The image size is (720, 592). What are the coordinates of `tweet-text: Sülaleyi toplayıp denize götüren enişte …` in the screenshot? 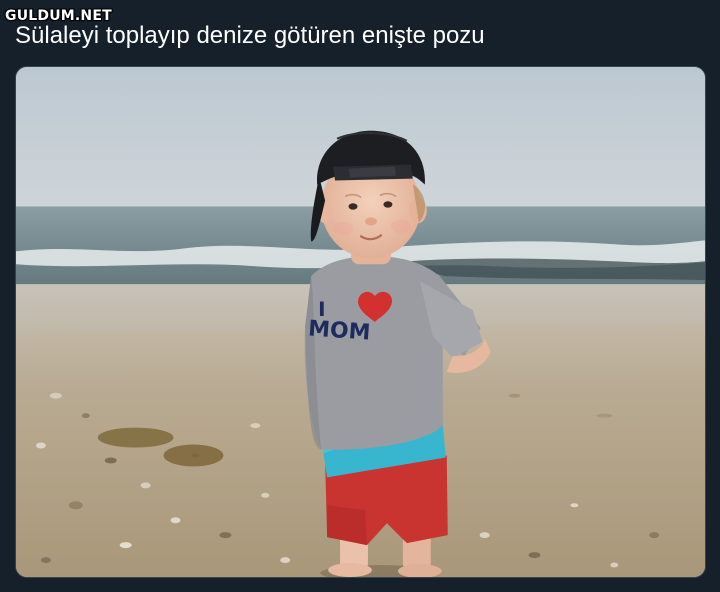 It's located at (250, 35).